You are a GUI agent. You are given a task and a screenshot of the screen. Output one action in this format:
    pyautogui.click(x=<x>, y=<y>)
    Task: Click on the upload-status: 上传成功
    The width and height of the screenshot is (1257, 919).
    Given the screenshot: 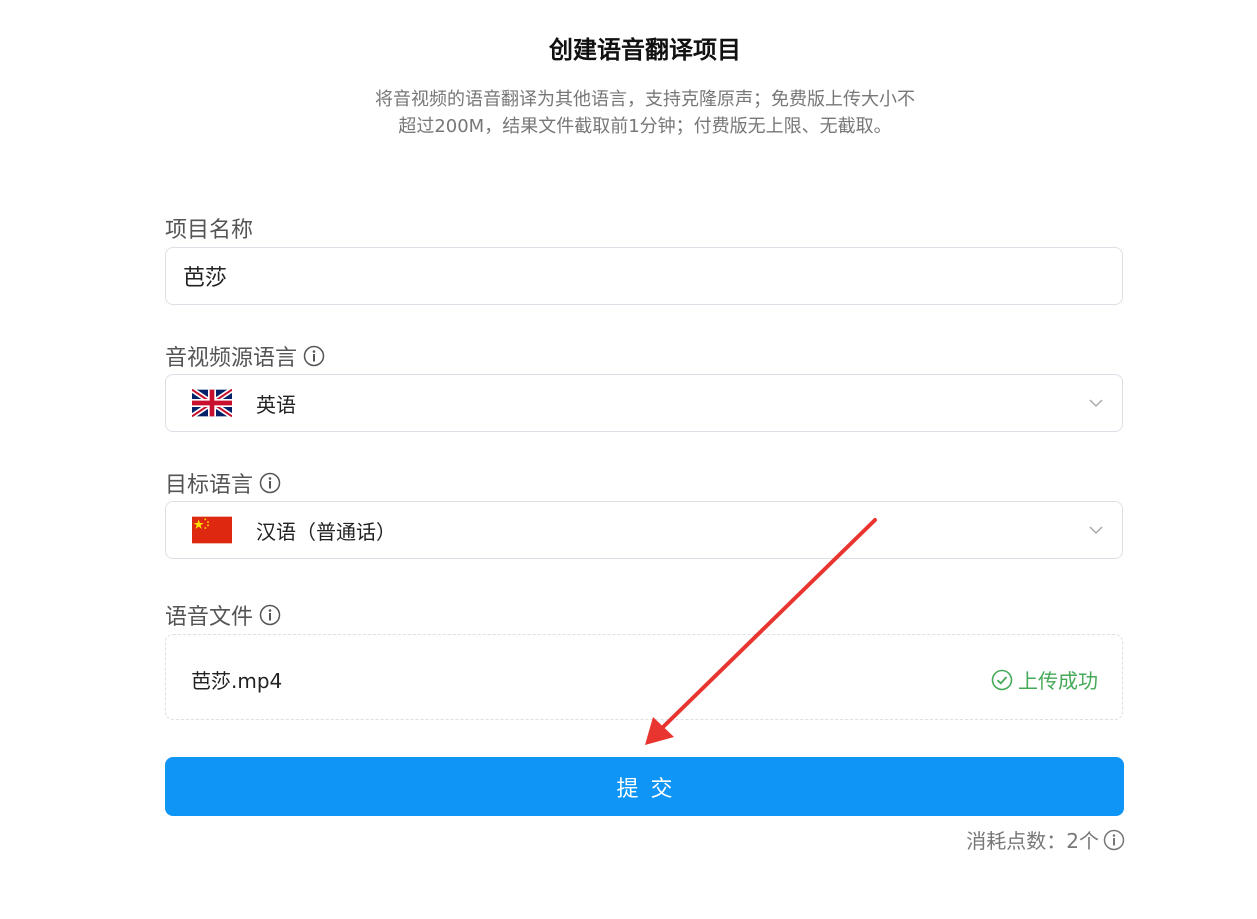 What is the action you would take?
    pyautogui.click(x=1044, y=679)
    